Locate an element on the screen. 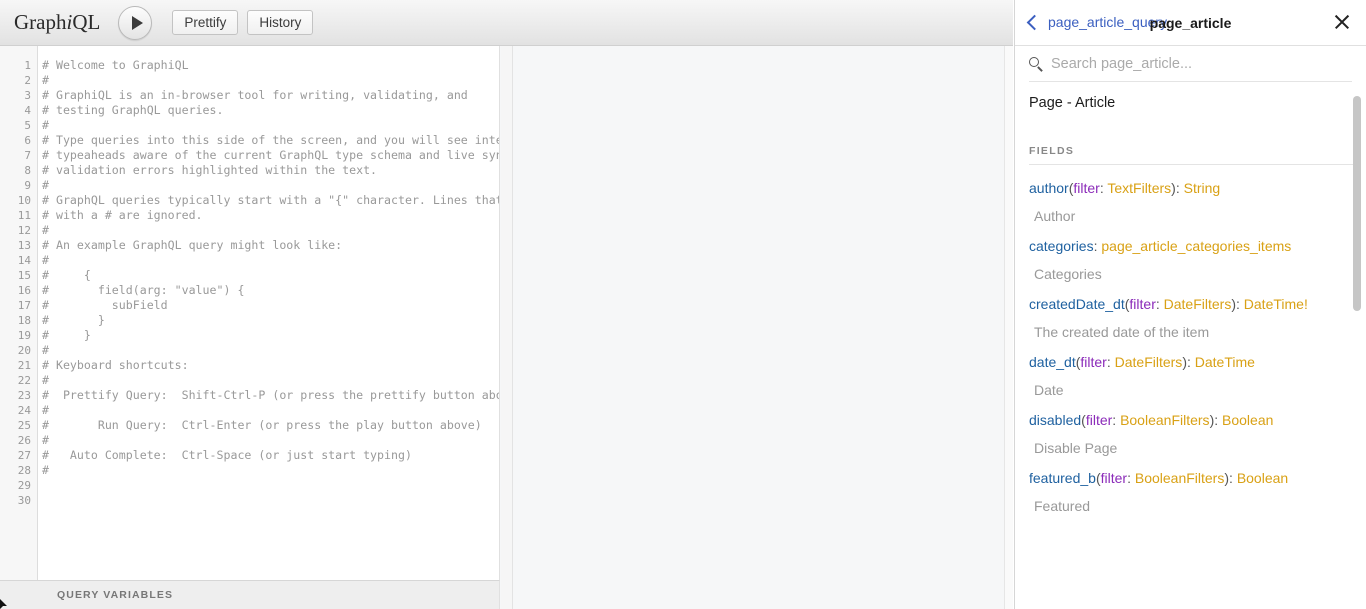 The width and height of the screenshot is (1366, 609). doc-field-signature: author(filter: TextFilters): String is located at coordinates (1191, 188).